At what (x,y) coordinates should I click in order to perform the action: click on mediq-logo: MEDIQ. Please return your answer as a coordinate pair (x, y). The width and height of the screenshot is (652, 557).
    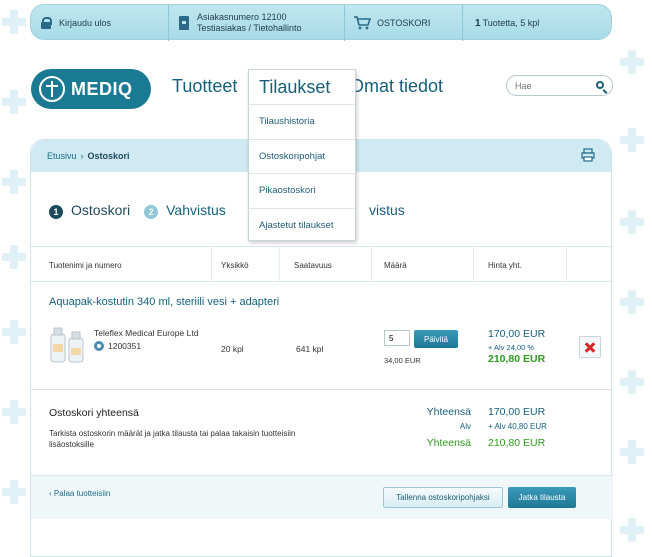
    Looking at the image, I should click on (91, 89).